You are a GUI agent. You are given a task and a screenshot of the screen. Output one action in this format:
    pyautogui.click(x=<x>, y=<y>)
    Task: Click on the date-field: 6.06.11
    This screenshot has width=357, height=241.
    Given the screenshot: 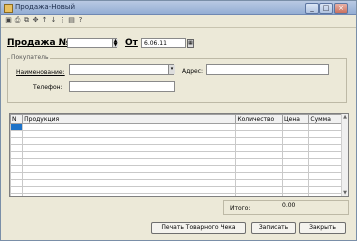 What is the action you would take?
    pyautogui.click(x=163, y=43)
    